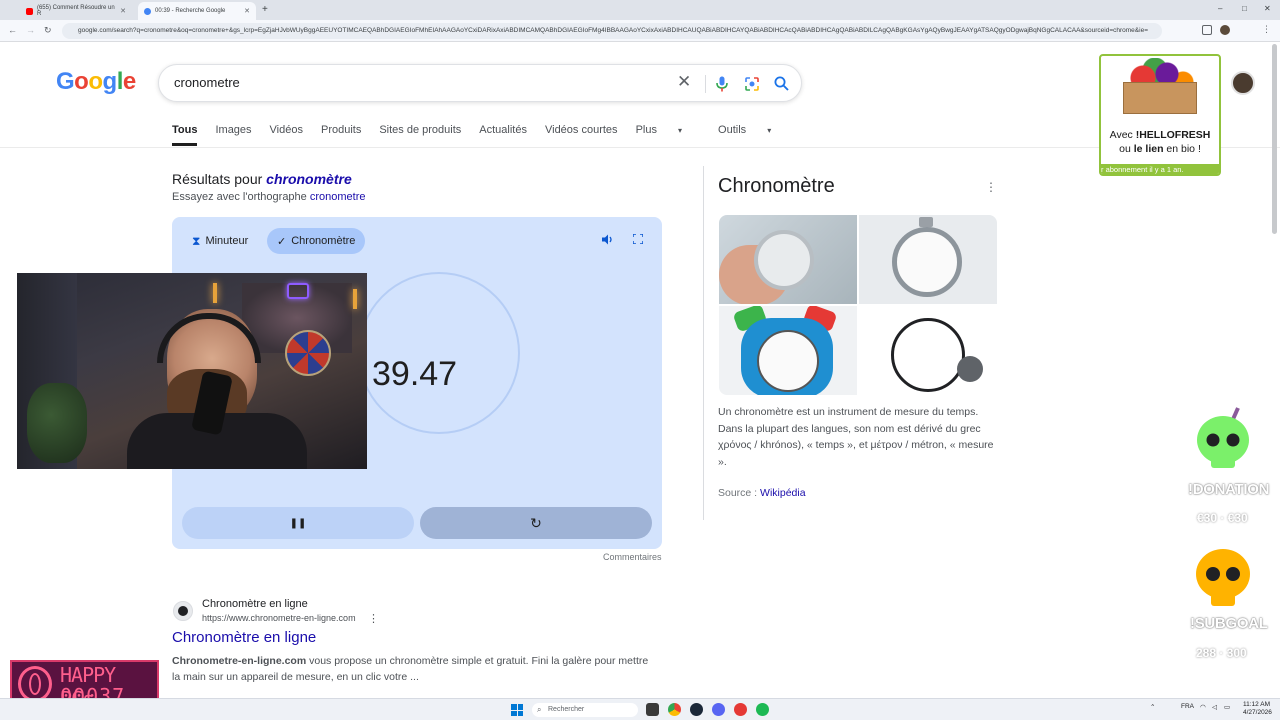 This screenshot has height=720, width=1280. I want to click on search-box: cronometre ✕, so click(480, 83).